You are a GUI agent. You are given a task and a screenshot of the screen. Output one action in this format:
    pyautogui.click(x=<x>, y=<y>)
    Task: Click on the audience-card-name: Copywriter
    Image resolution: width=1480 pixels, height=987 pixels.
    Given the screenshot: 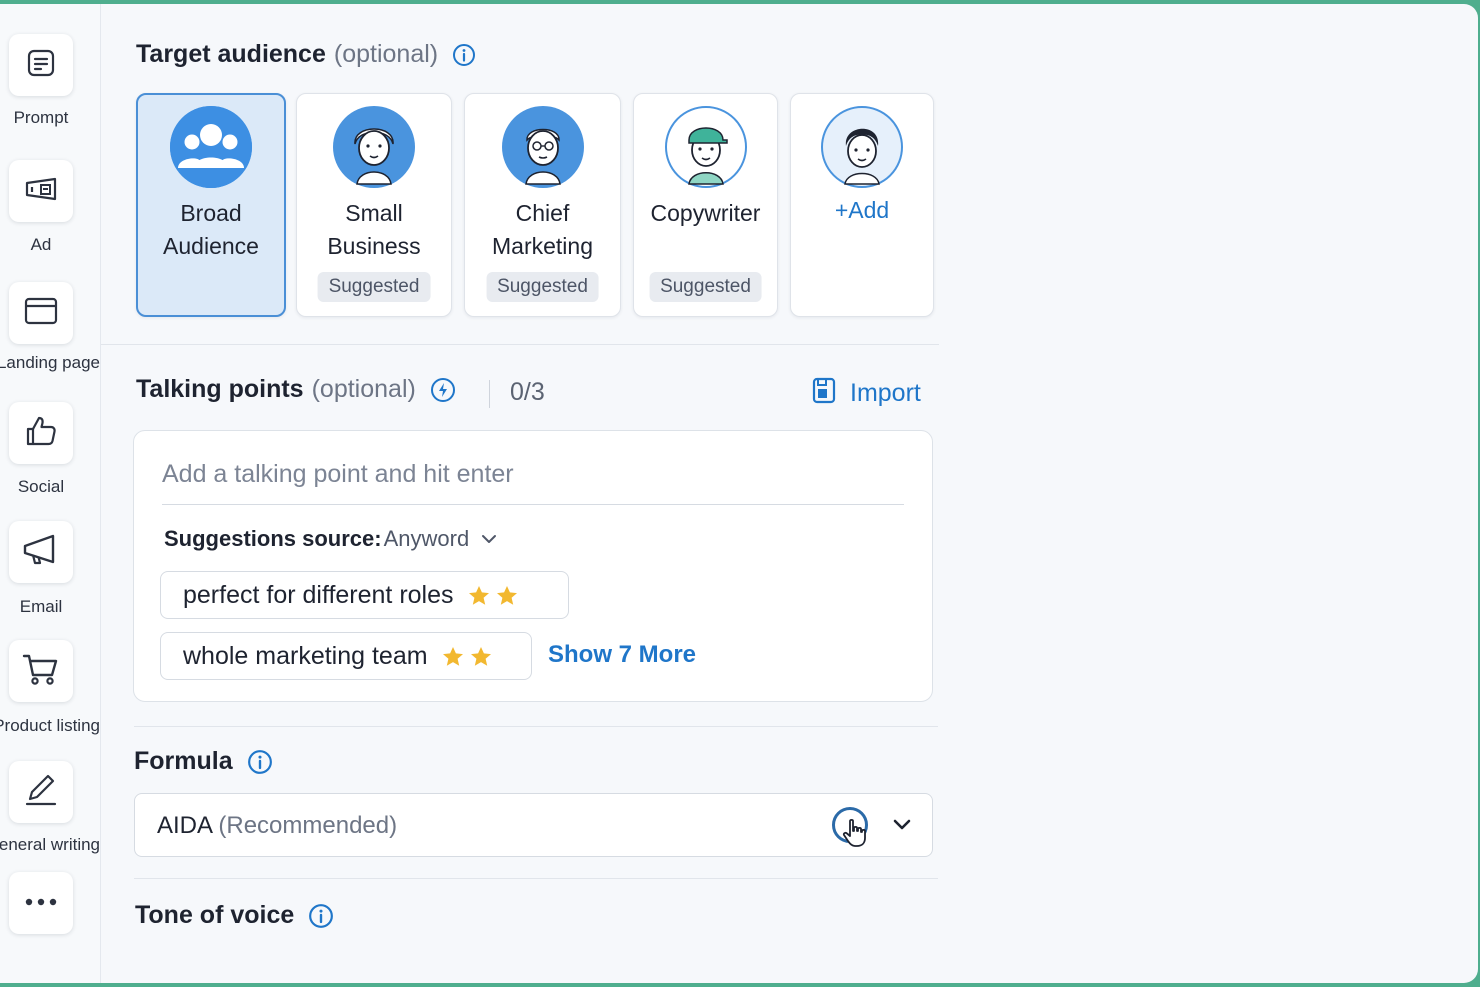 What is the action you would take?
    pyautogui.click(x=705, y=213)
    